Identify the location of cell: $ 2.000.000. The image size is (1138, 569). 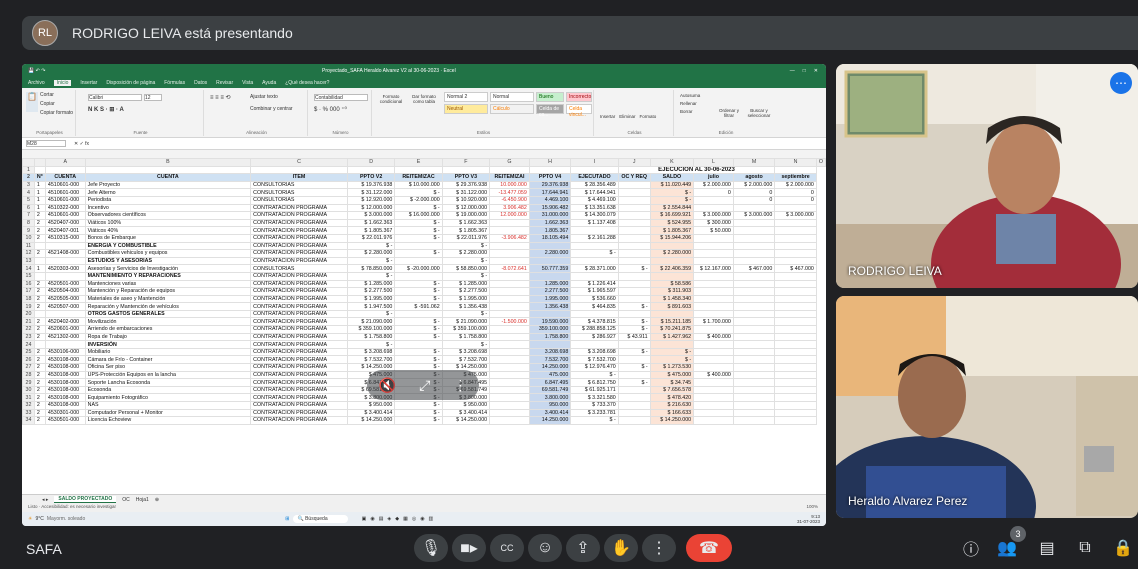
(713, 185).